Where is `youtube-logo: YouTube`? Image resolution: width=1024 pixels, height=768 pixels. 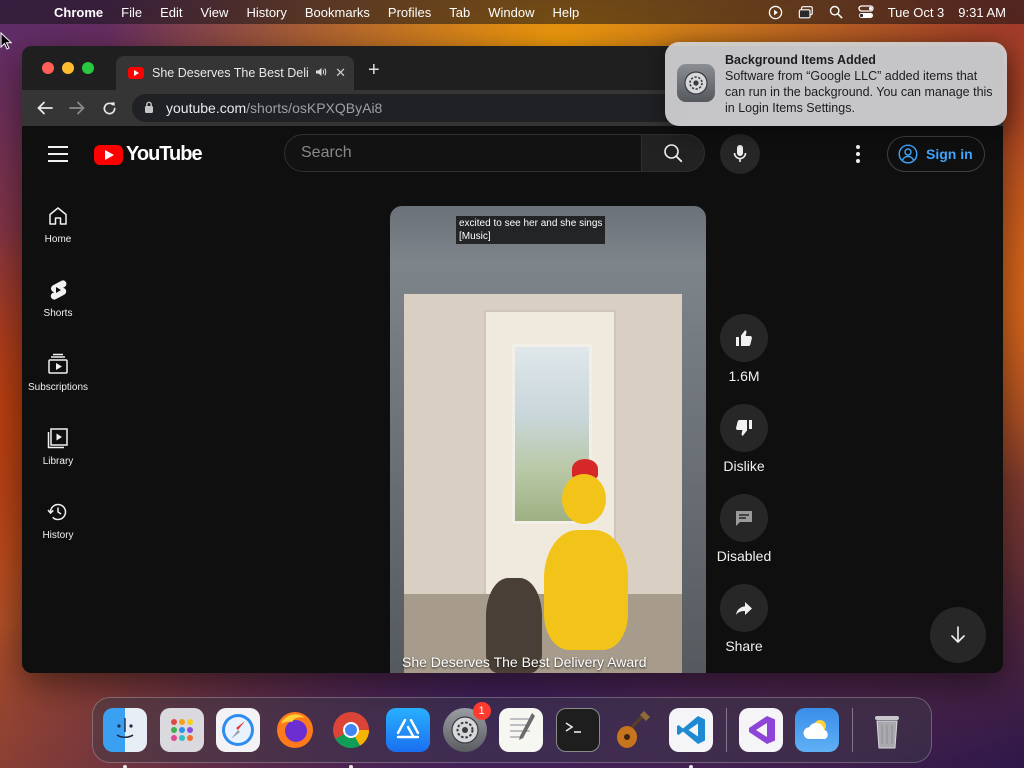 youtube-logo: YouTube is located at coordinates (148, 154).